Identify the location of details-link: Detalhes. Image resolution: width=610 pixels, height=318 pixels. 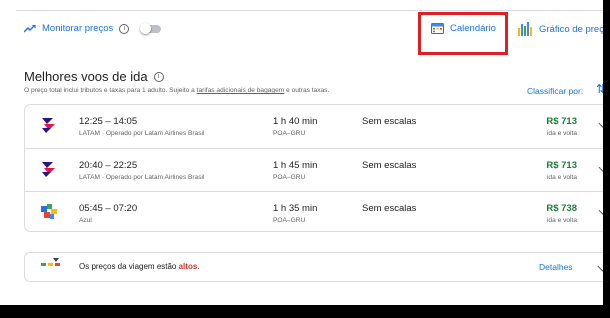
(556, 267).